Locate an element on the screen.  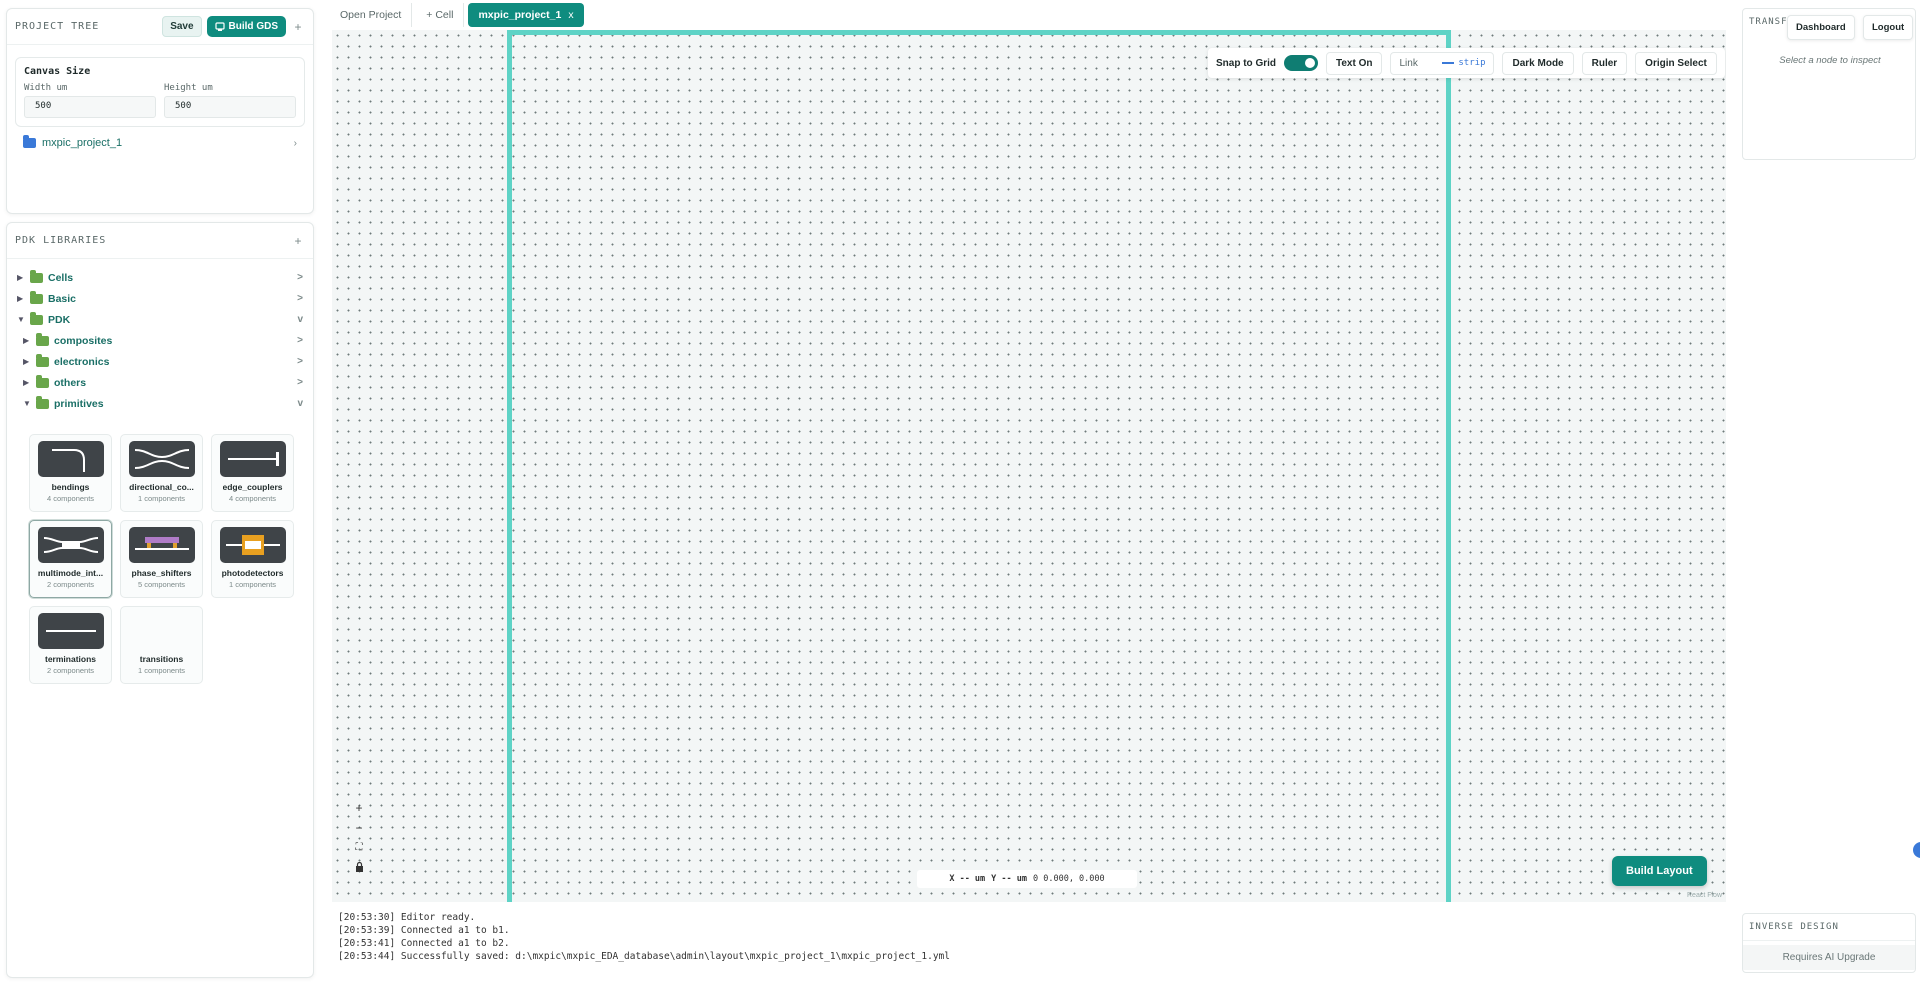
coordinate-readout: X -- um Y -- um 0 0.000, 0.000 is located at coordinates (1027, 879).